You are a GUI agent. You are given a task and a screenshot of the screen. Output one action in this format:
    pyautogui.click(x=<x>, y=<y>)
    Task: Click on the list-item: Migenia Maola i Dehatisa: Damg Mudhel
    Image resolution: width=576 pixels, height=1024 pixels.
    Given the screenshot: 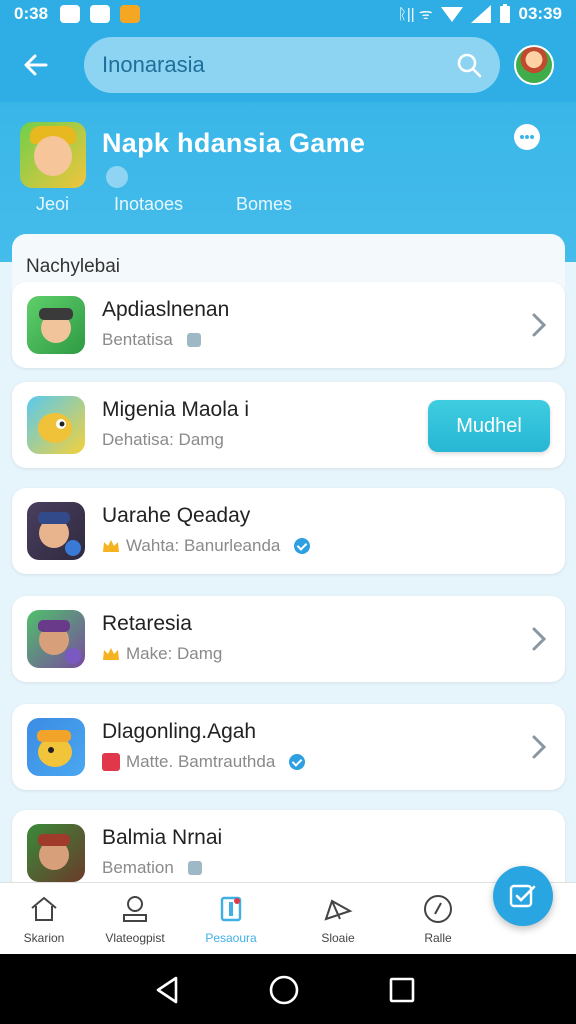 What is the action you would take?
    pyautogui.click(x=288, y=425)
    